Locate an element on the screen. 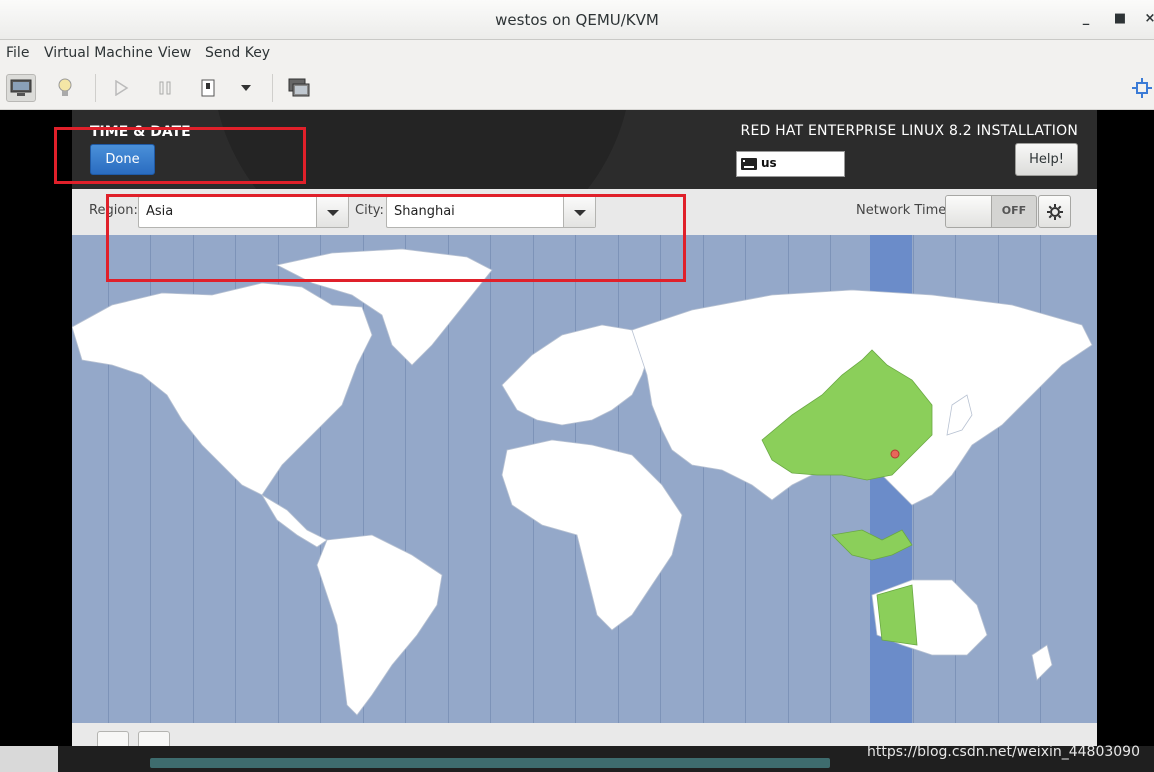 The width and height of the screenshot is (1154, 772). pause-icon is located at coordinates (165, 88).